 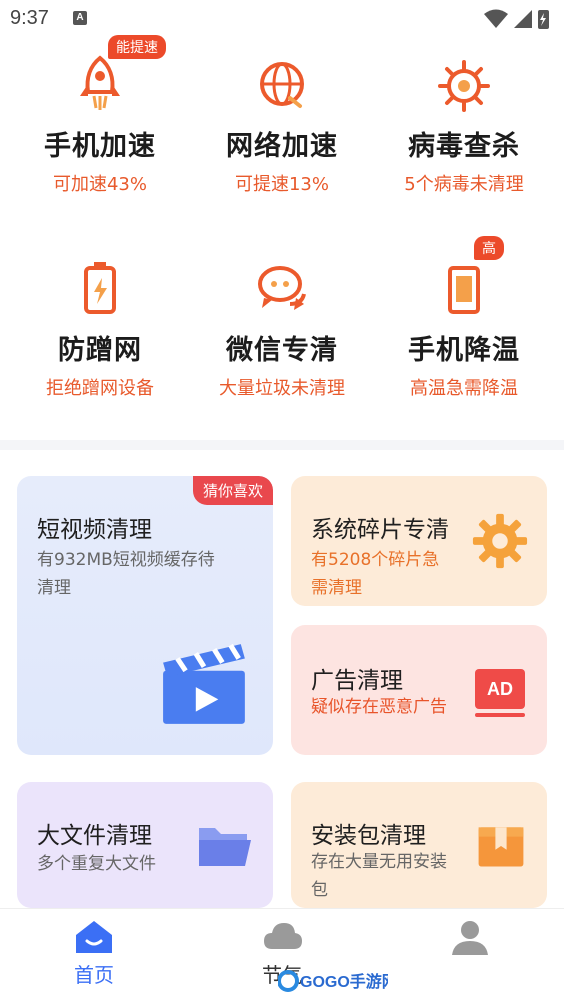 What do you see at coordinates (94, 937) in the screenshot?
I see `home-icon` at bounding box center [94, 937].